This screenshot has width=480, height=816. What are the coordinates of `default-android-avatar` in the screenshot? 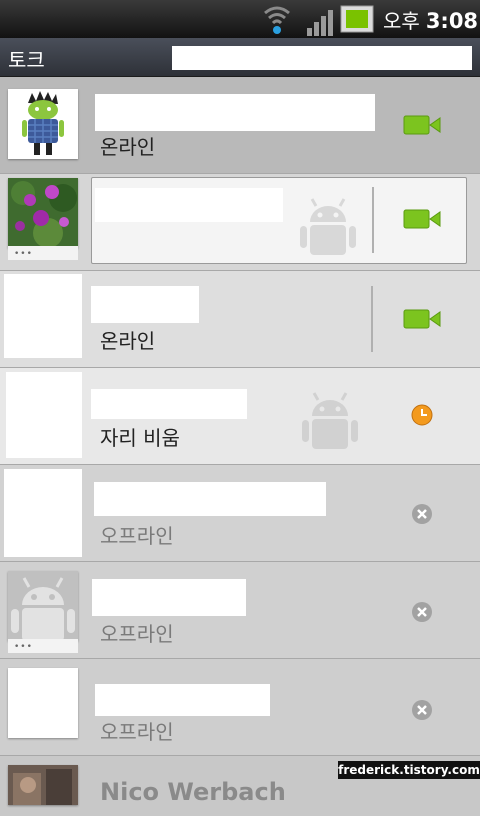 It's located at (43, 606).